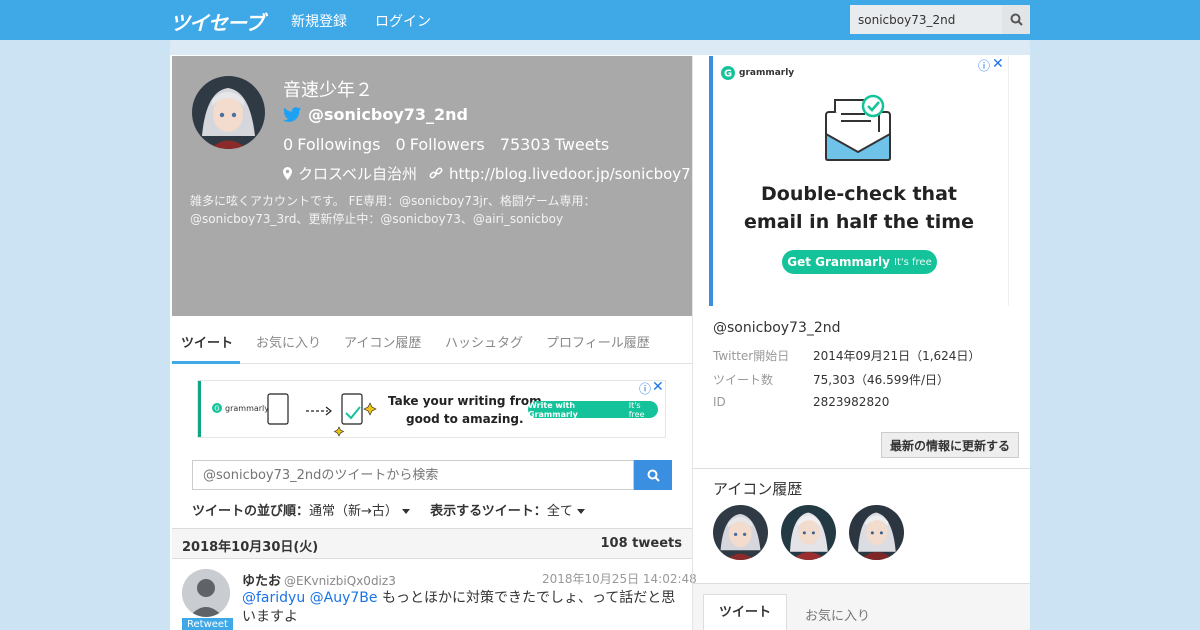 This screenshot has height=630, width=1200. I want to click on profile-handle-row: @sonicboy73_2nd, so click(375, 114).